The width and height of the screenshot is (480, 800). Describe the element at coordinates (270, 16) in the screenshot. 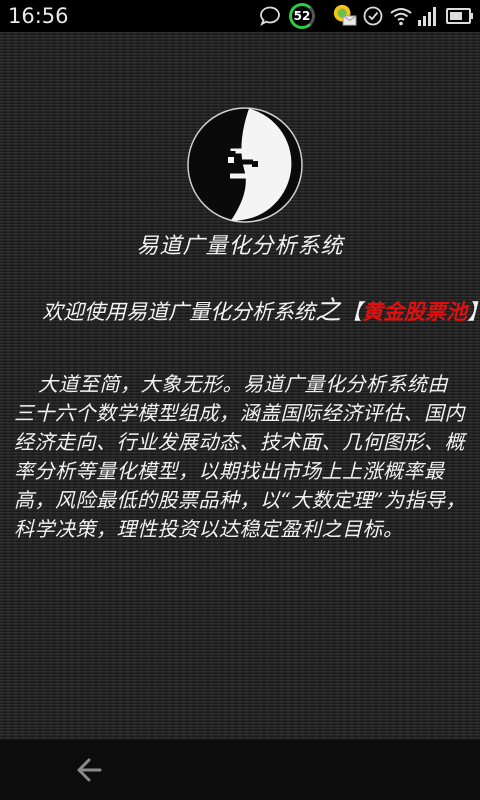

I see `chat-bubble-icon` at that location.